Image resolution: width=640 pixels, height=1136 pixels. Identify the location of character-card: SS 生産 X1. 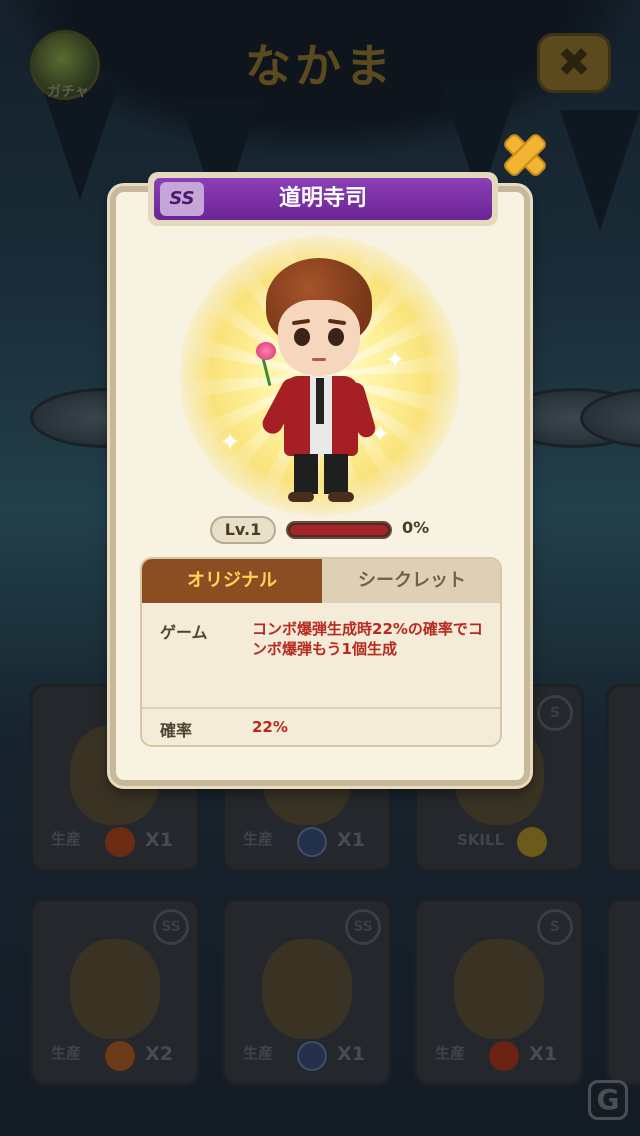
(307, 992).